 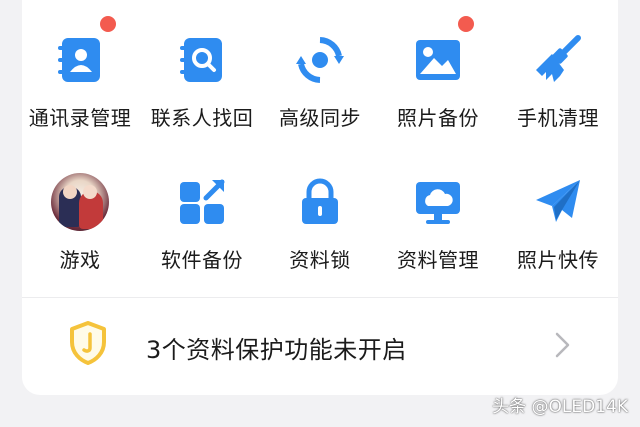 I want to click on game-avatar-icon, so click(x=80, y=202).